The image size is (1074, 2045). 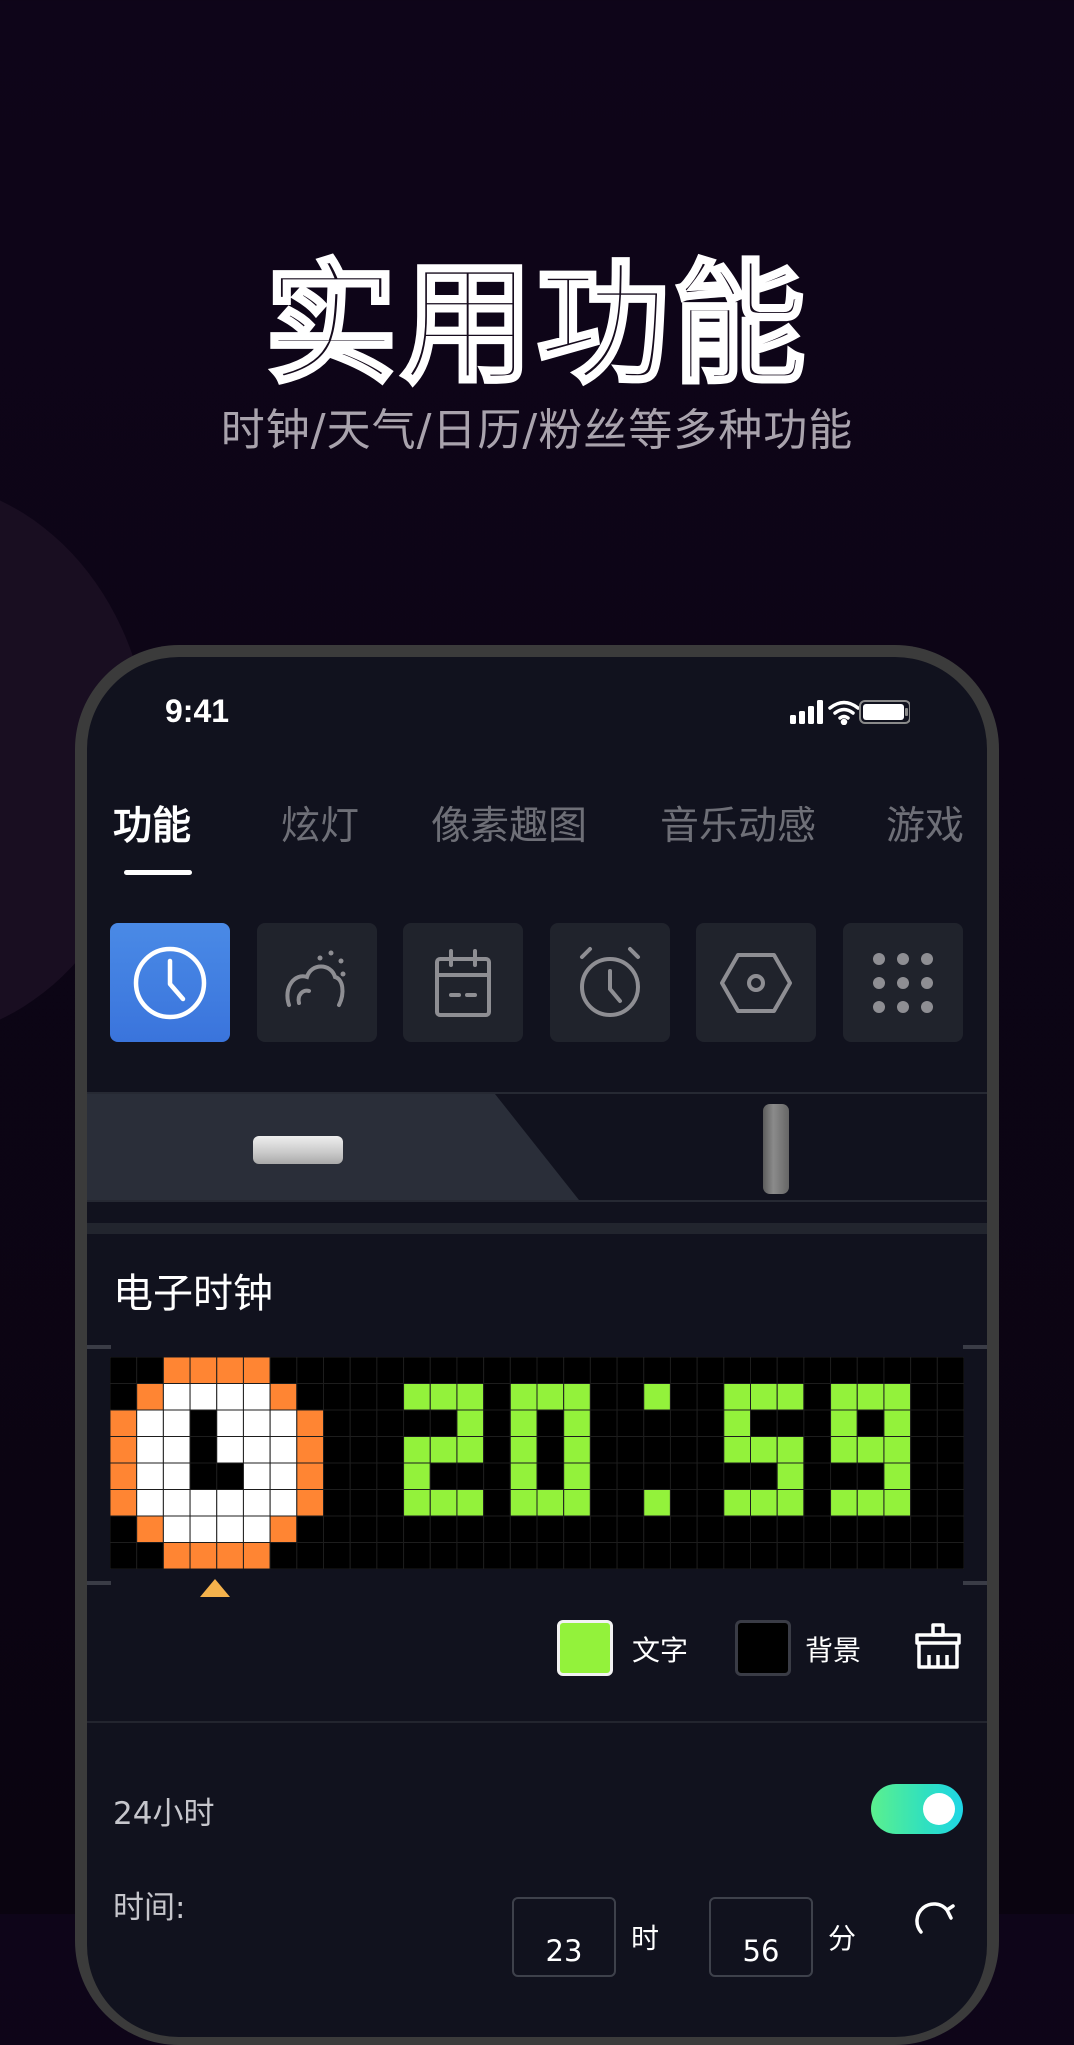 What do you see at coordinates (585, 1648) in the screenshot?
I see `text-color-swatch` at bounding box center [585, 1648].